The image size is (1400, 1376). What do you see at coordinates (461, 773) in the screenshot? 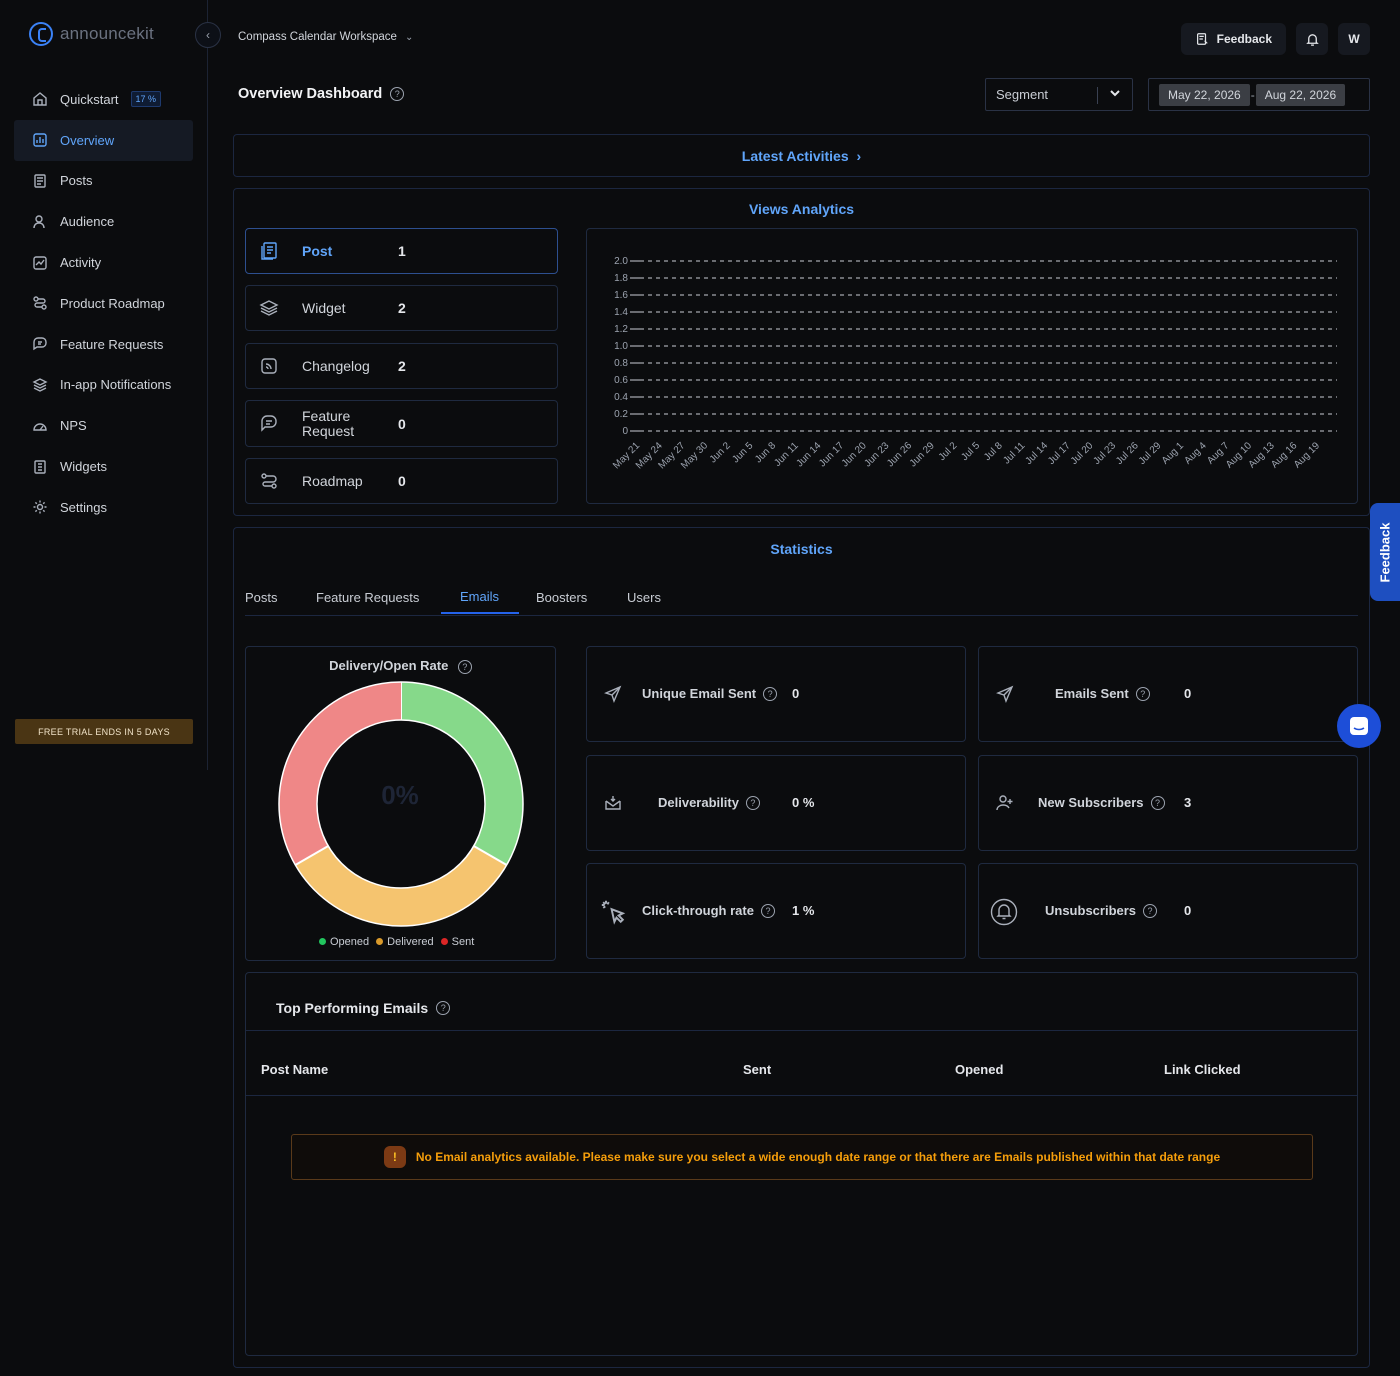
I see `donut-slice-opened` at bounding box center [461, 773].